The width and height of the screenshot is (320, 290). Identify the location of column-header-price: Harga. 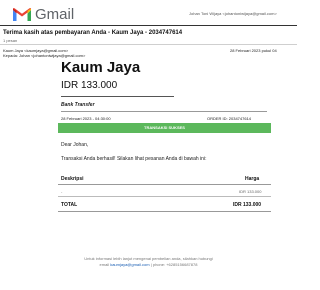
(252, 179).